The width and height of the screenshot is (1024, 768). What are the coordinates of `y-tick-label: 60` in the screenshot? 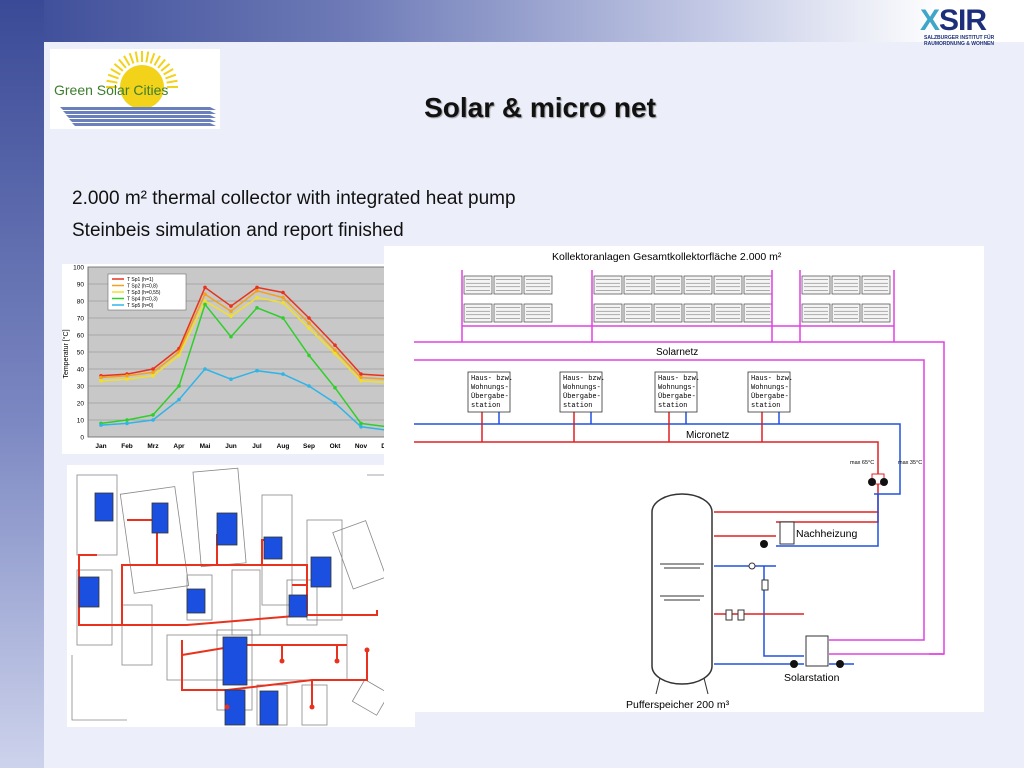 It's located at (81, 336).